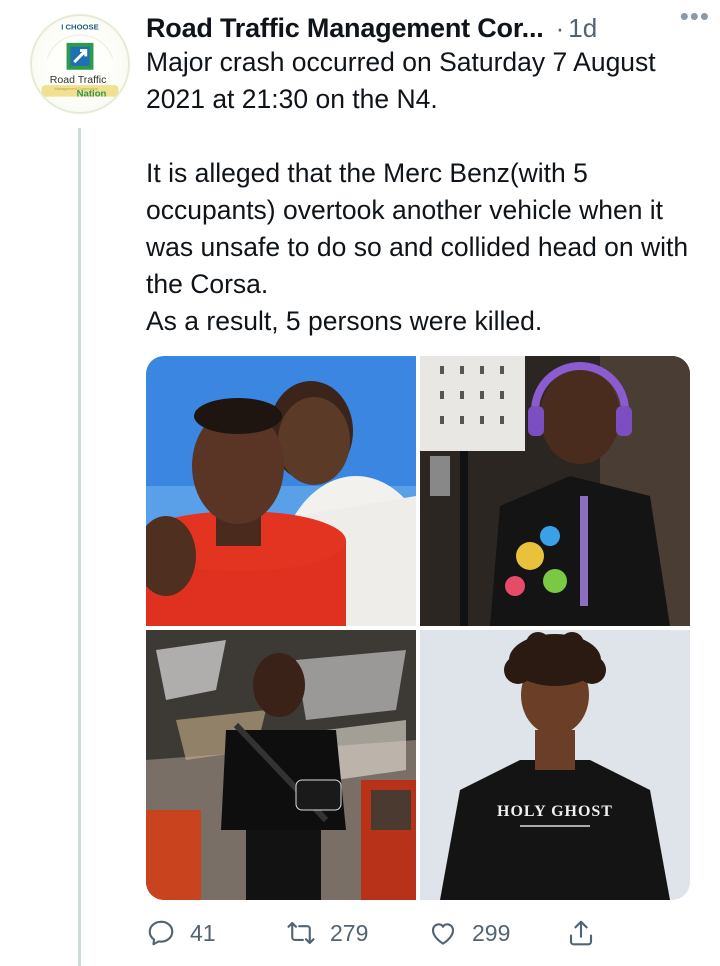 The width and height of the screenshot is (720, 966). What do you see at coordinates (281, 765) in the screenshot?
I see `photo-man-crossbody-bag` at bounding box center [281, 765].